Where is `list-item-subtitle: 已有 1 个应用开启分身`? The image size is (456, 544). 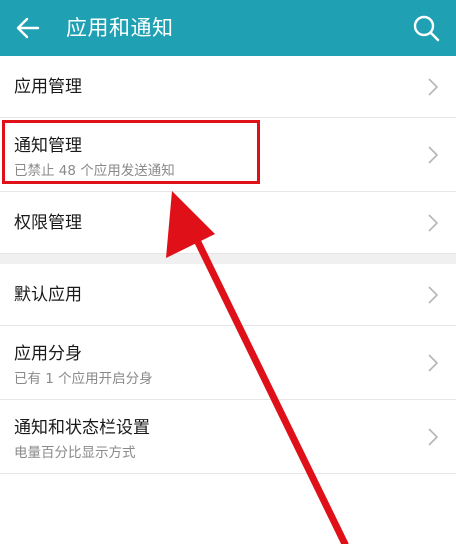 list-item-subtitle: 已有 1 个应用开启分身 is located at coordinates (83, 379).